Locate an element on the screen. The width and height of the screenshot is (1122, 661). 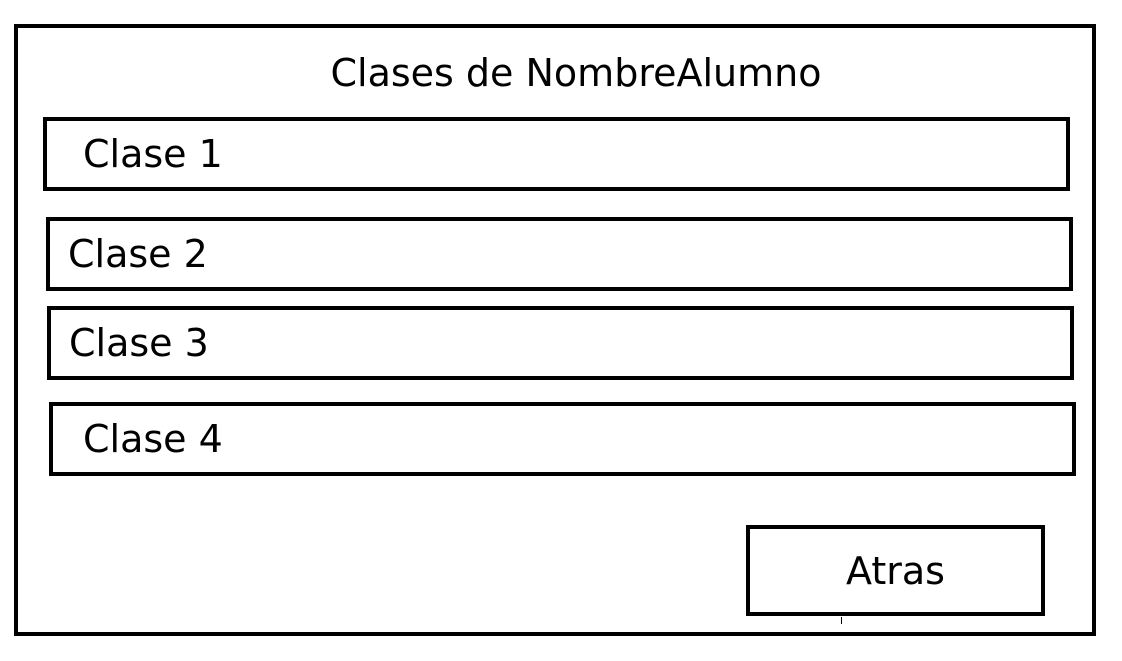
page-title: Clases de NombreAlumno is located at coordinates (576, 73).